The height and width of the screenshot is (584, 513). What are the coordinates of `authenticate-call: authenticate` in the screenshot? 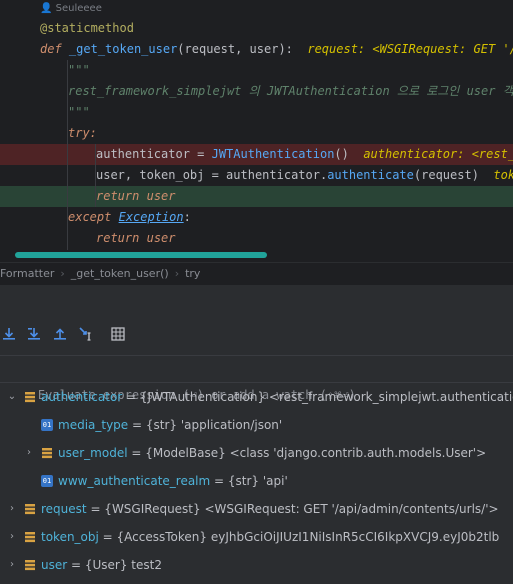 It's located at (370, 175).